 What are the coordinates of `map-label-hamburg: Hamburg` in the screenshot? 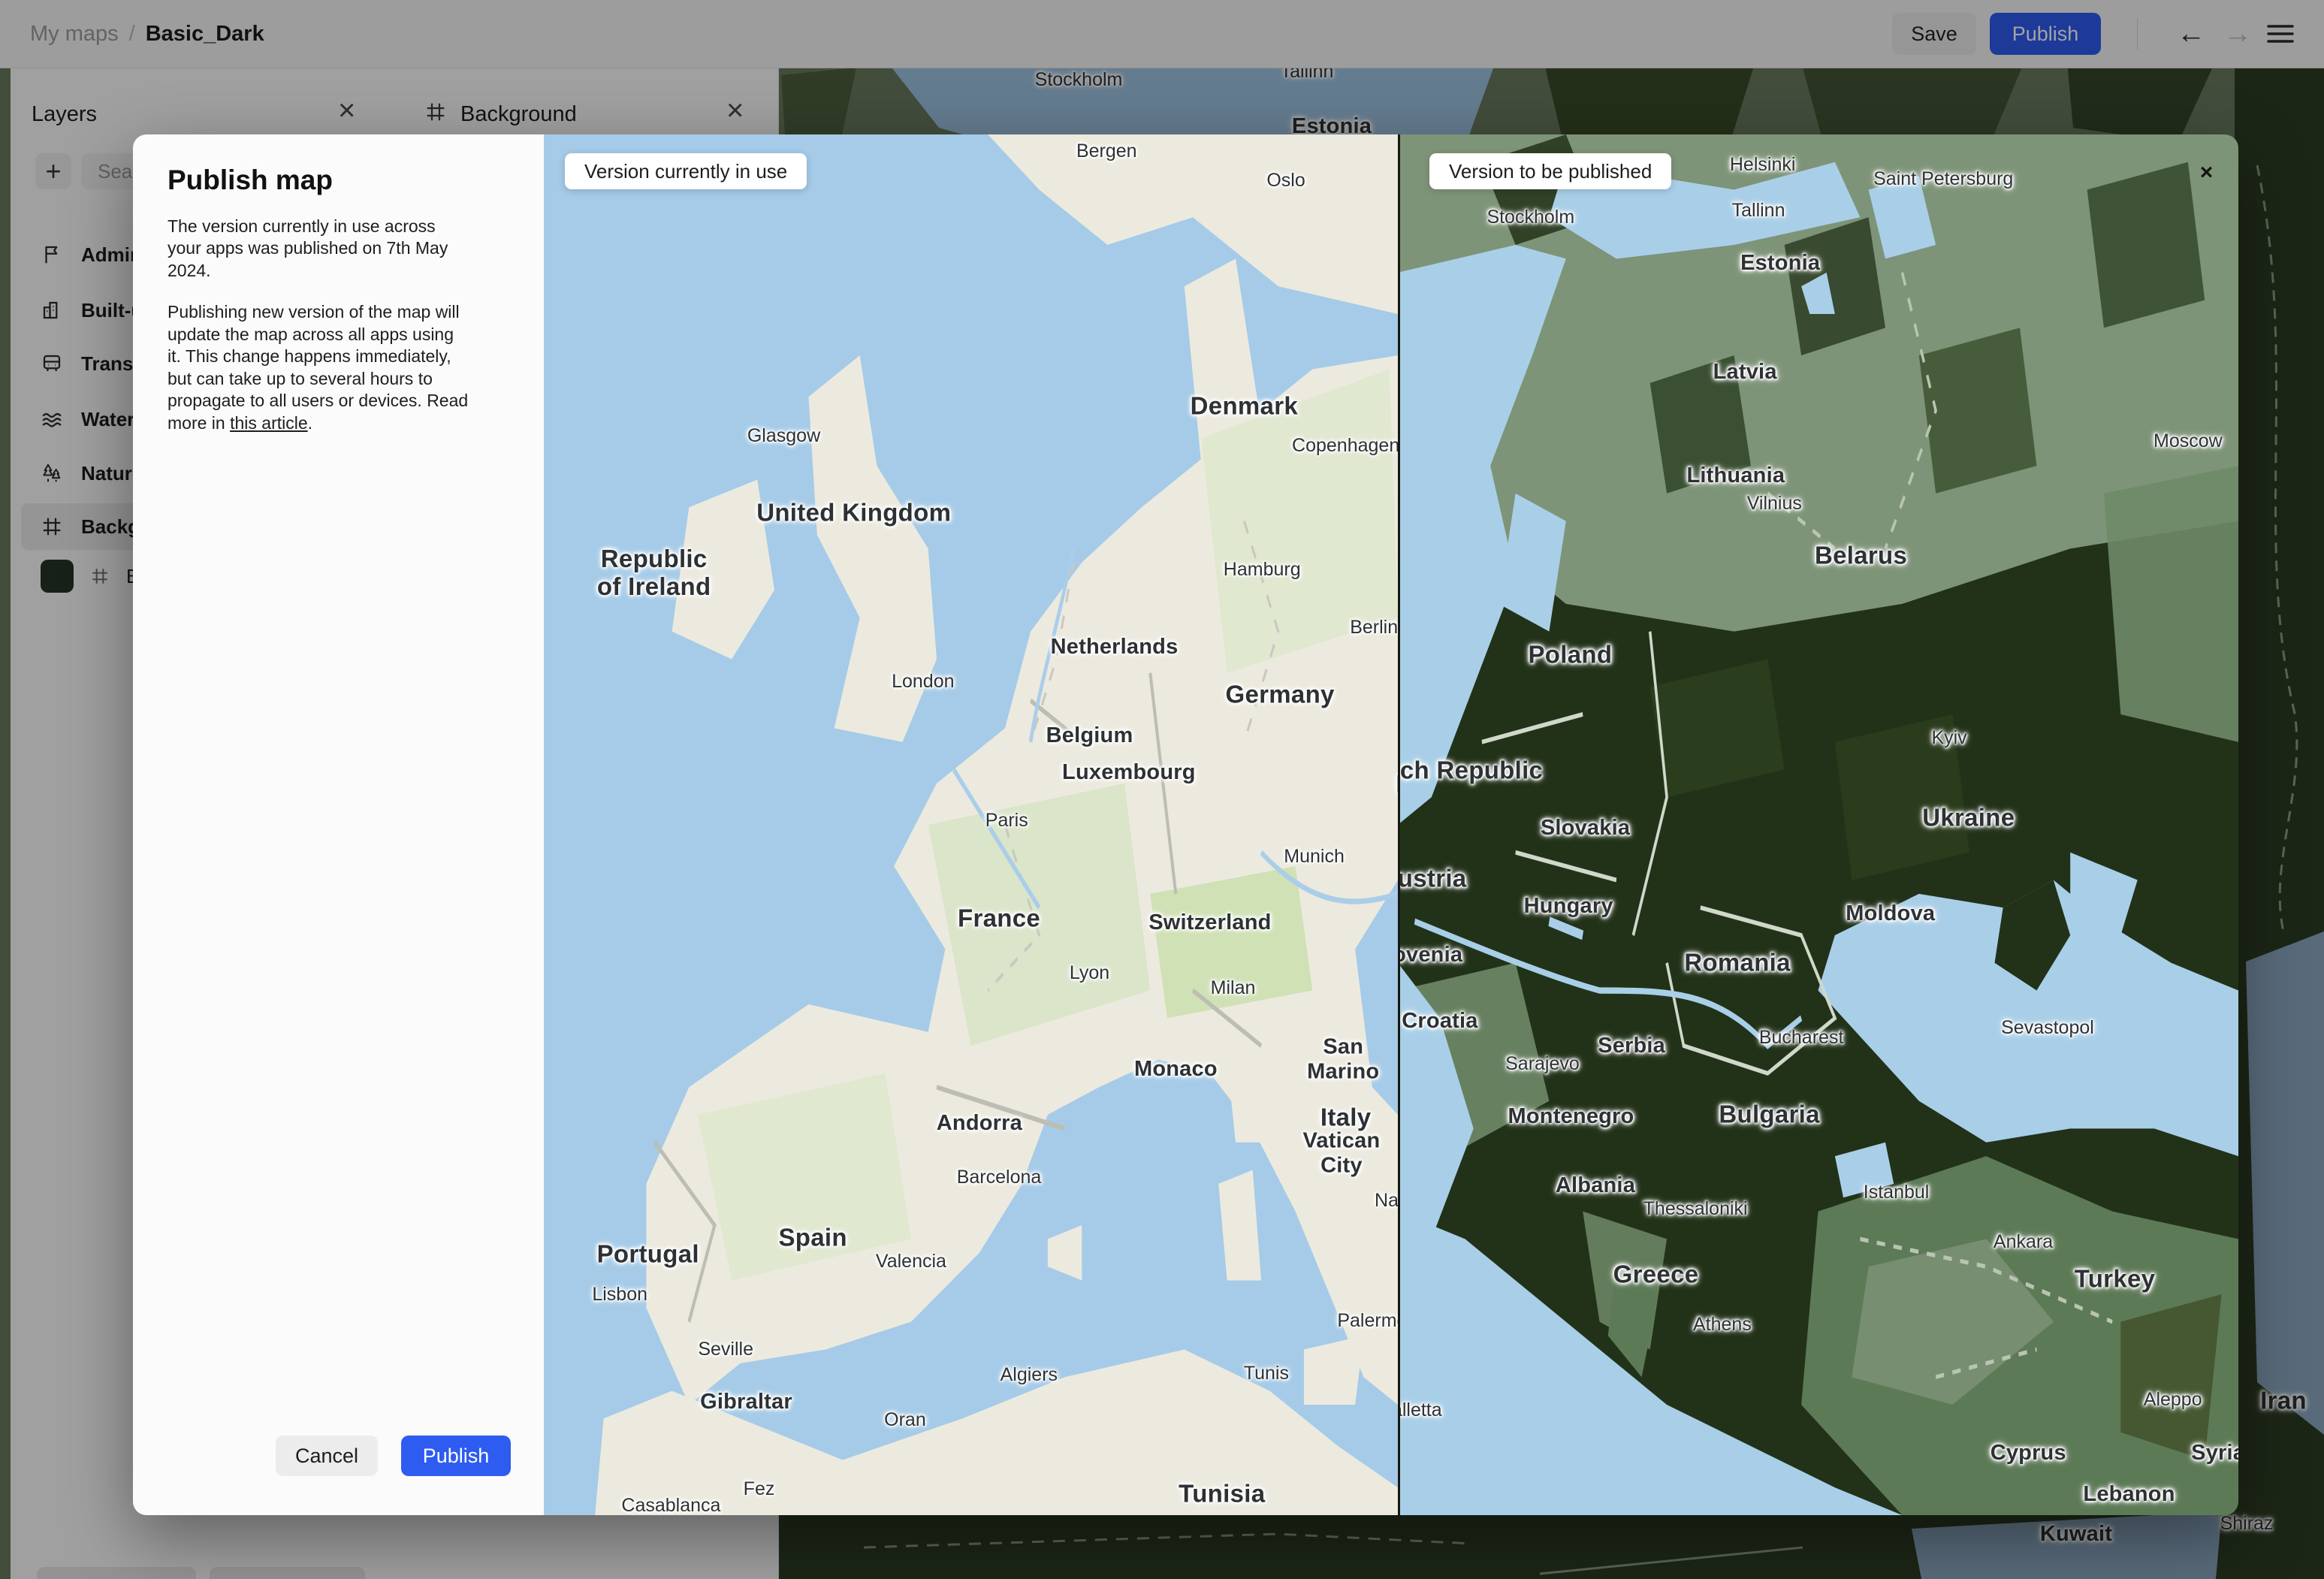 It's located at (1262, 569).